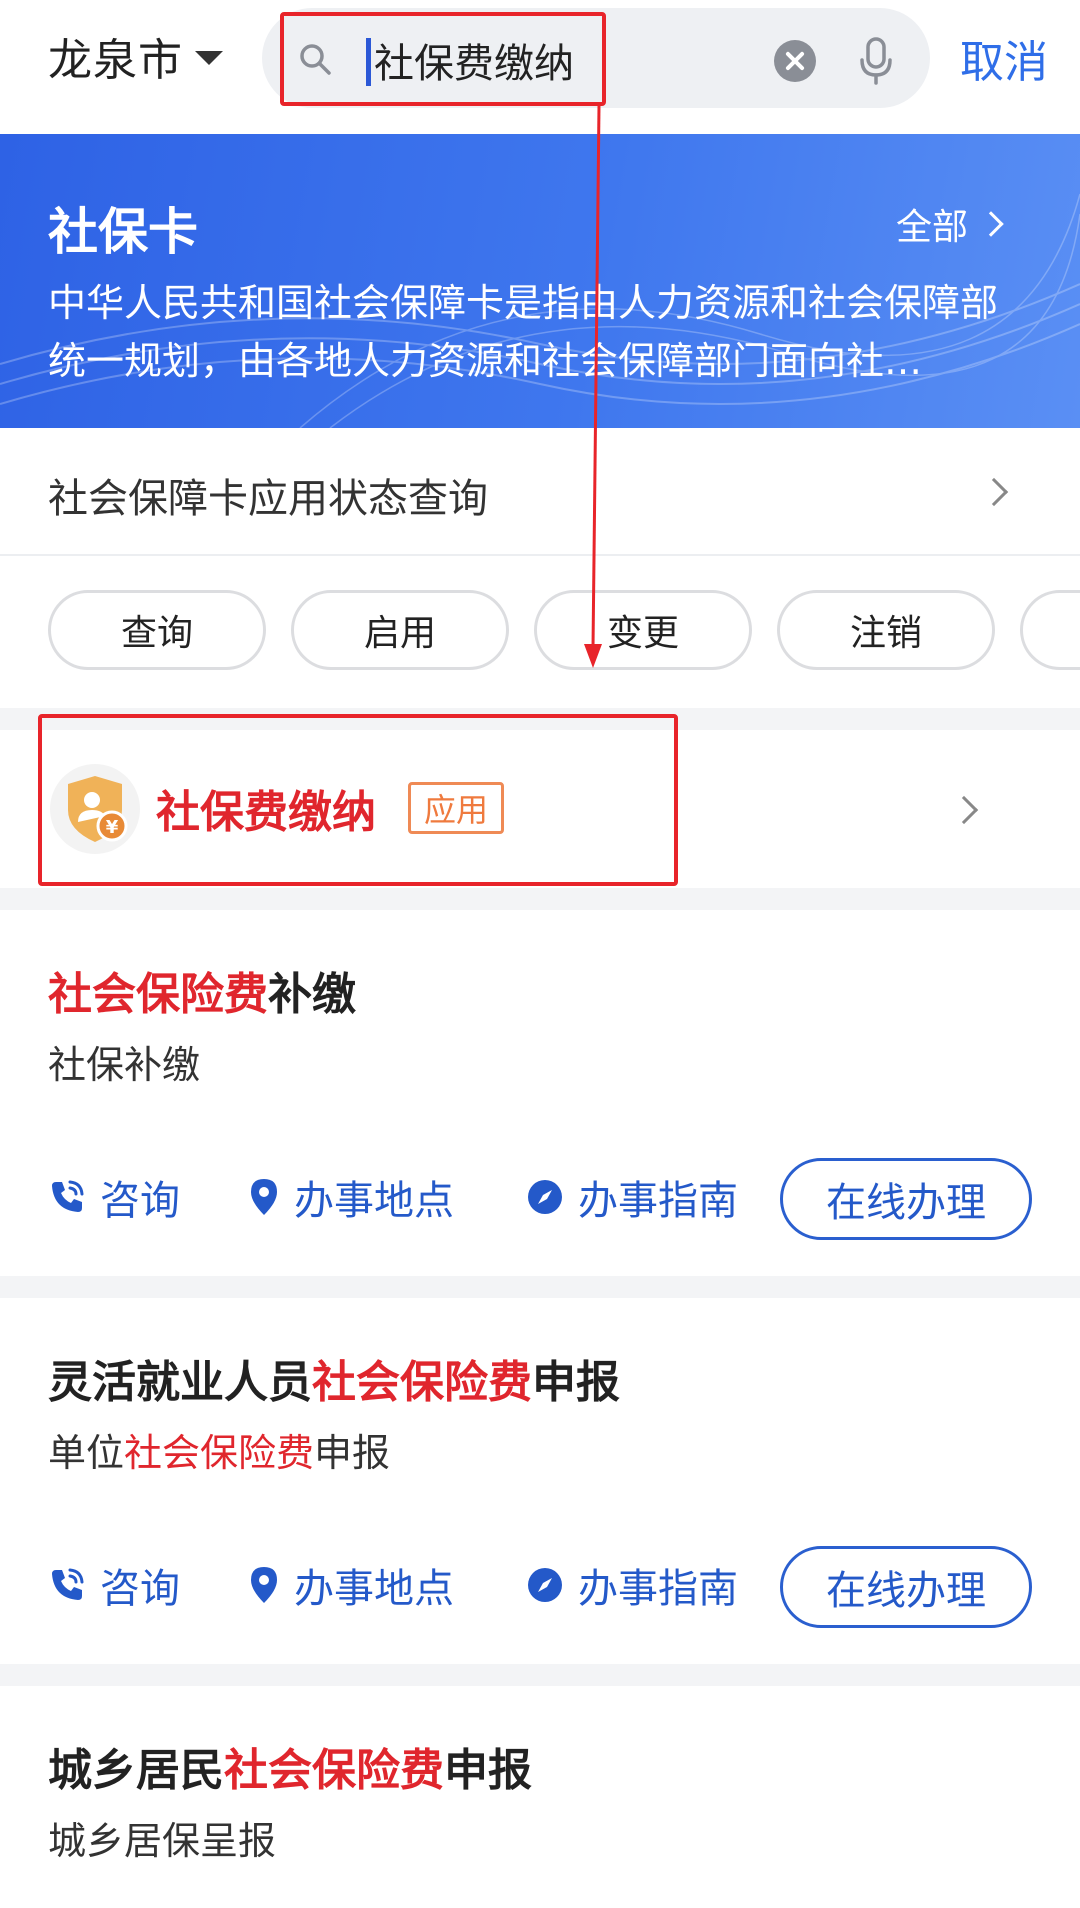 This screenshot has height=1908, width=1080. What do you see at coordinates (540, 1797) in the screenshot?
I see `service-result-3: 城乡居民社会保险费申报 城乡居保呈报` at bounding box center [540, 1797].